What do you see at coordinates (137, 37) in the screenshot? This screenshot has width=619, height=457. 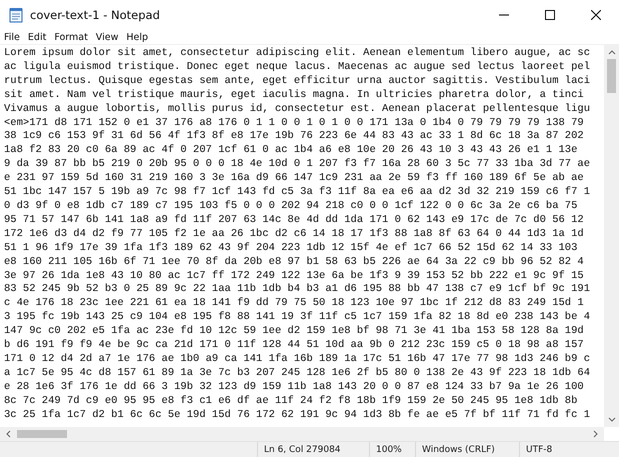 I see `menu-item: Help` at bounding box center [137, 37].